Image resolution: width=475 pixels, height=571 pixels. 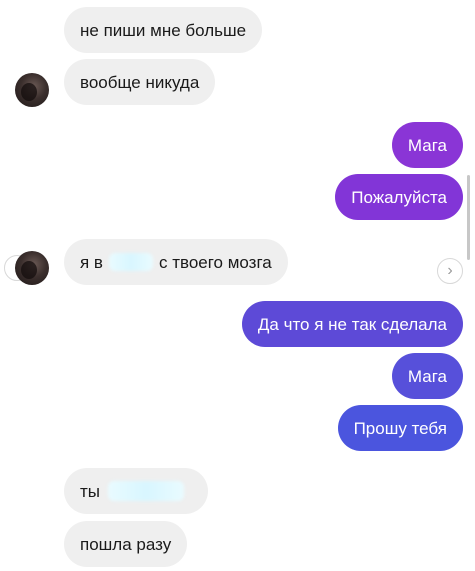 I want to click on message-text: Прошу тебя, so click(x=400, y=428).